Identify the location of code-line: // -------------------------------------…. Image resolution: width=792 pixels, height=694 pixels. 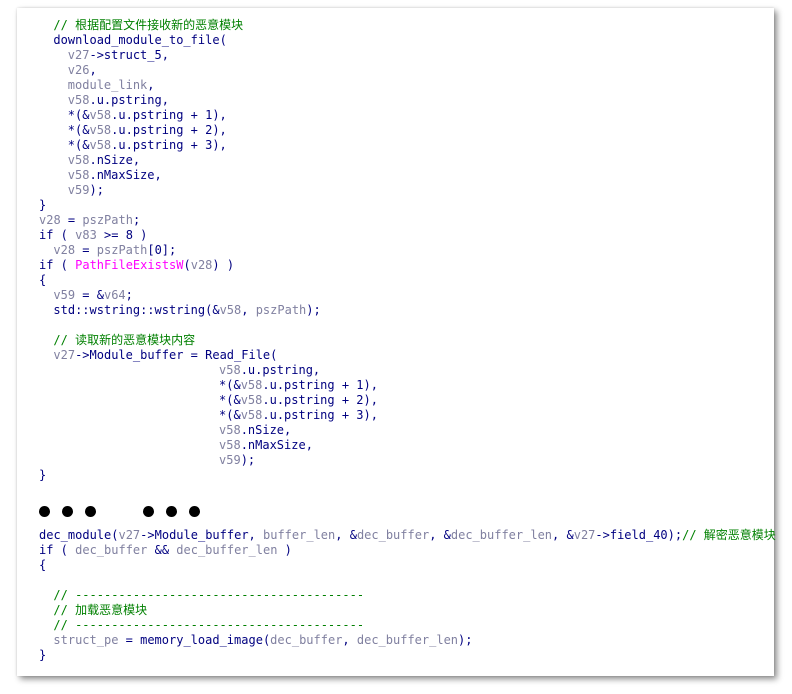
(208, 625).